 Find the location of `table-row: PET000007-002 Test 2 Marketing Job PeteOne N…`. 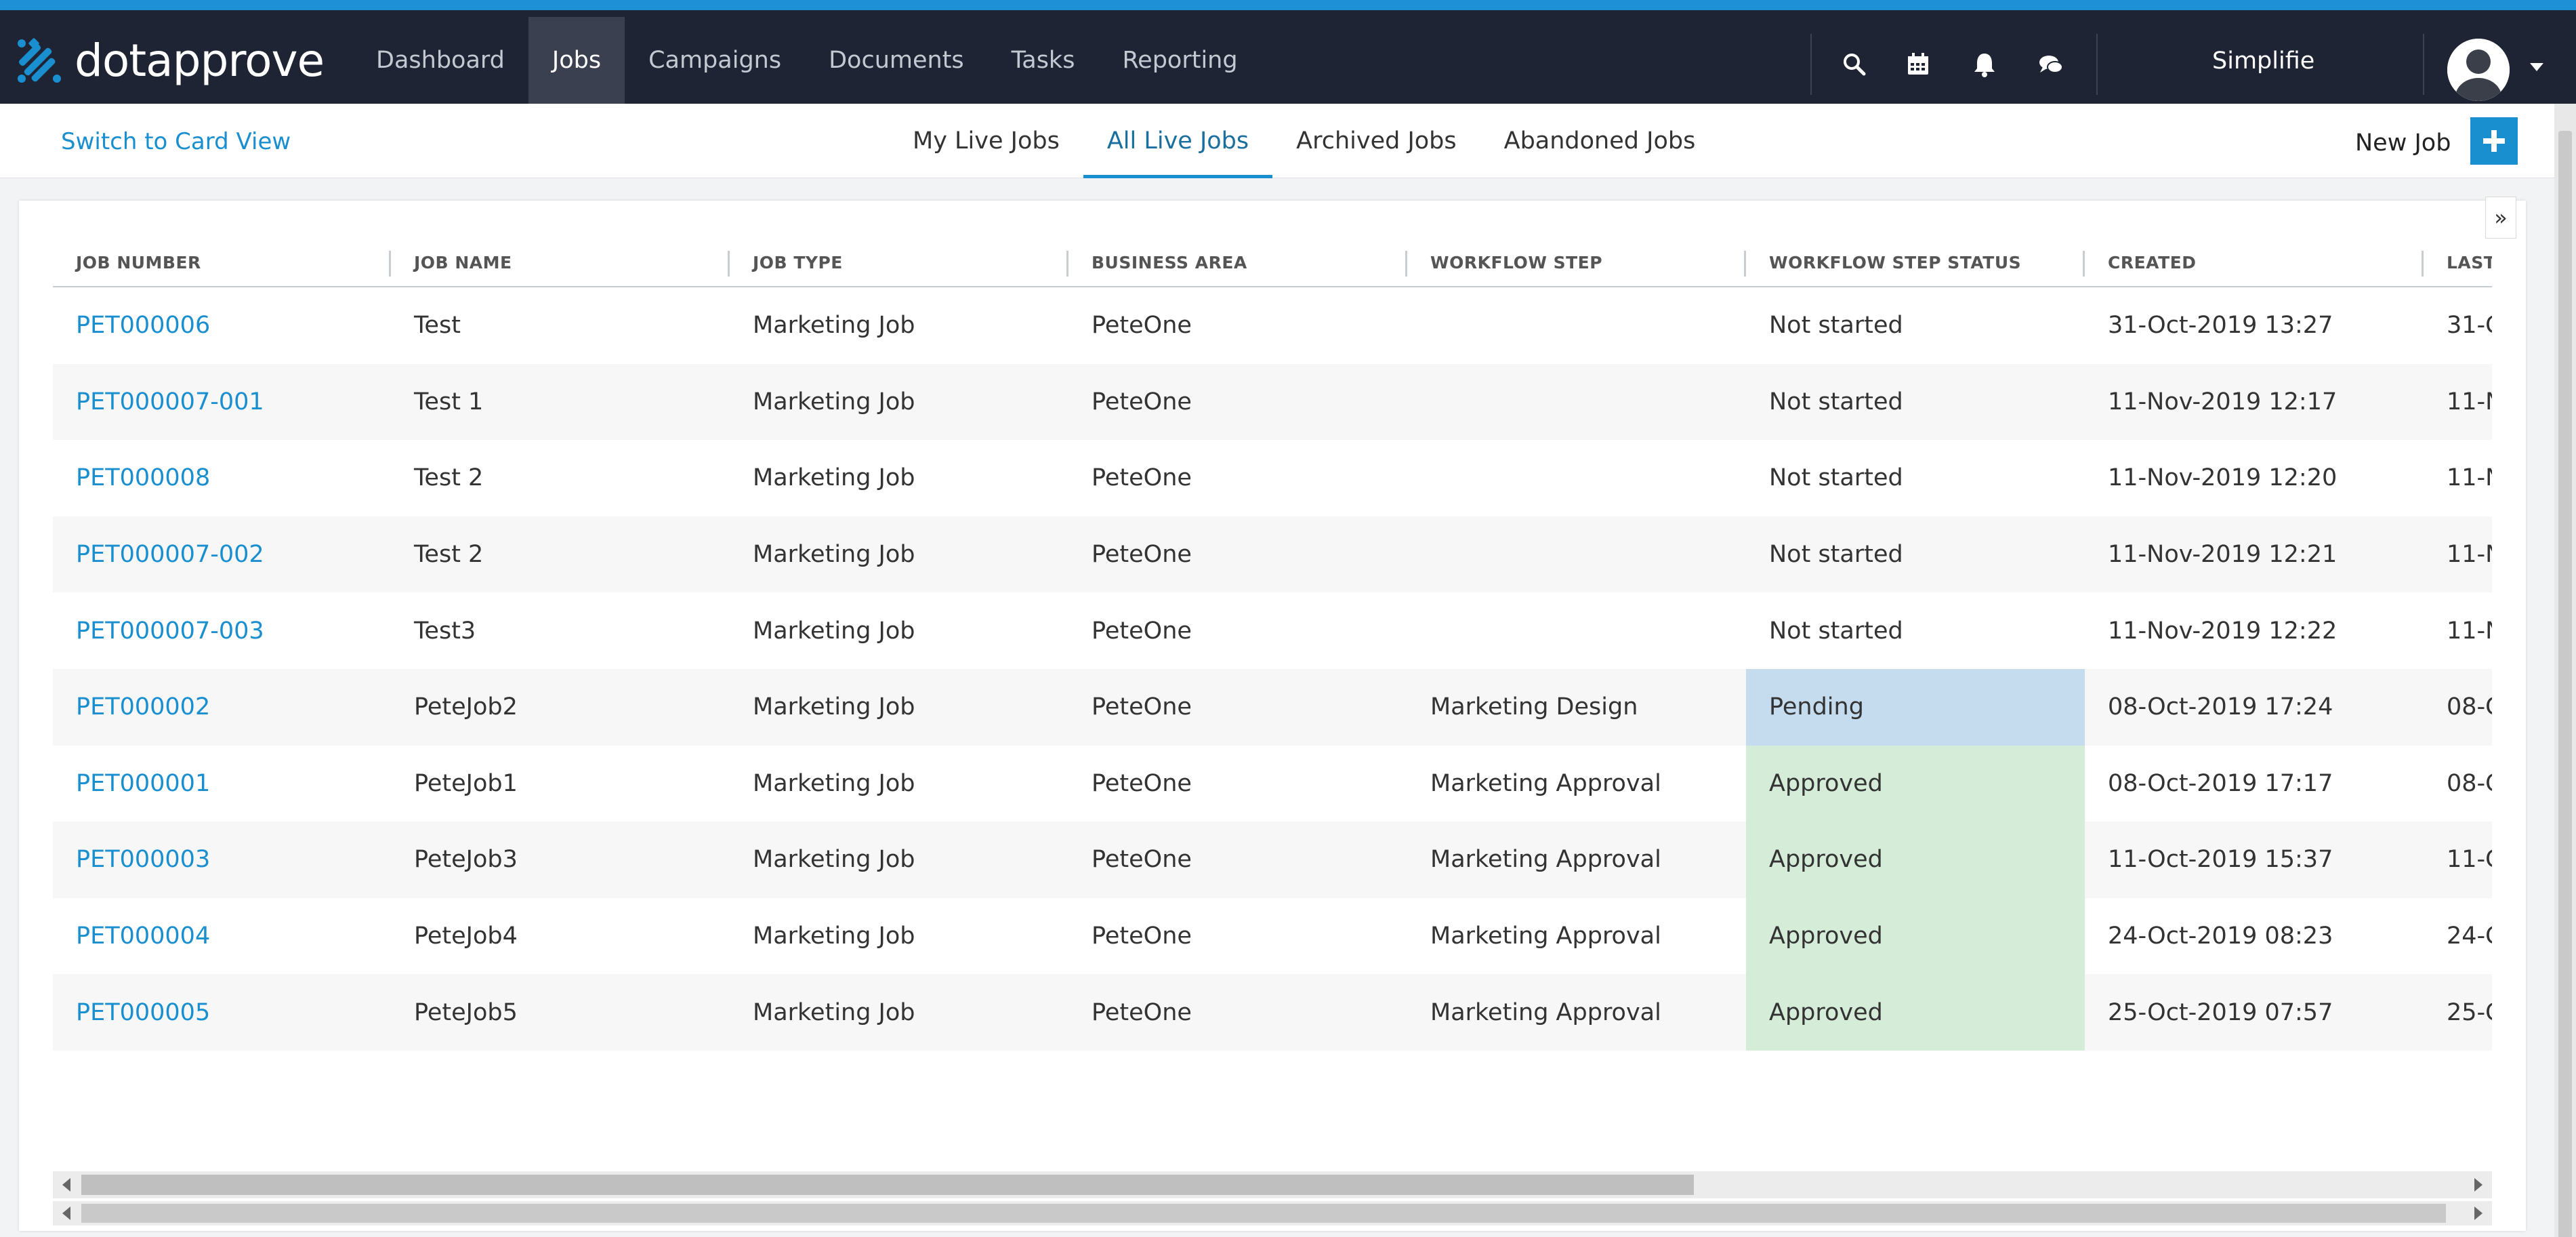

table-row: PET000007-002 Test 2 Marketing Job PeteOne N… is located at coordinates (1272, 554).